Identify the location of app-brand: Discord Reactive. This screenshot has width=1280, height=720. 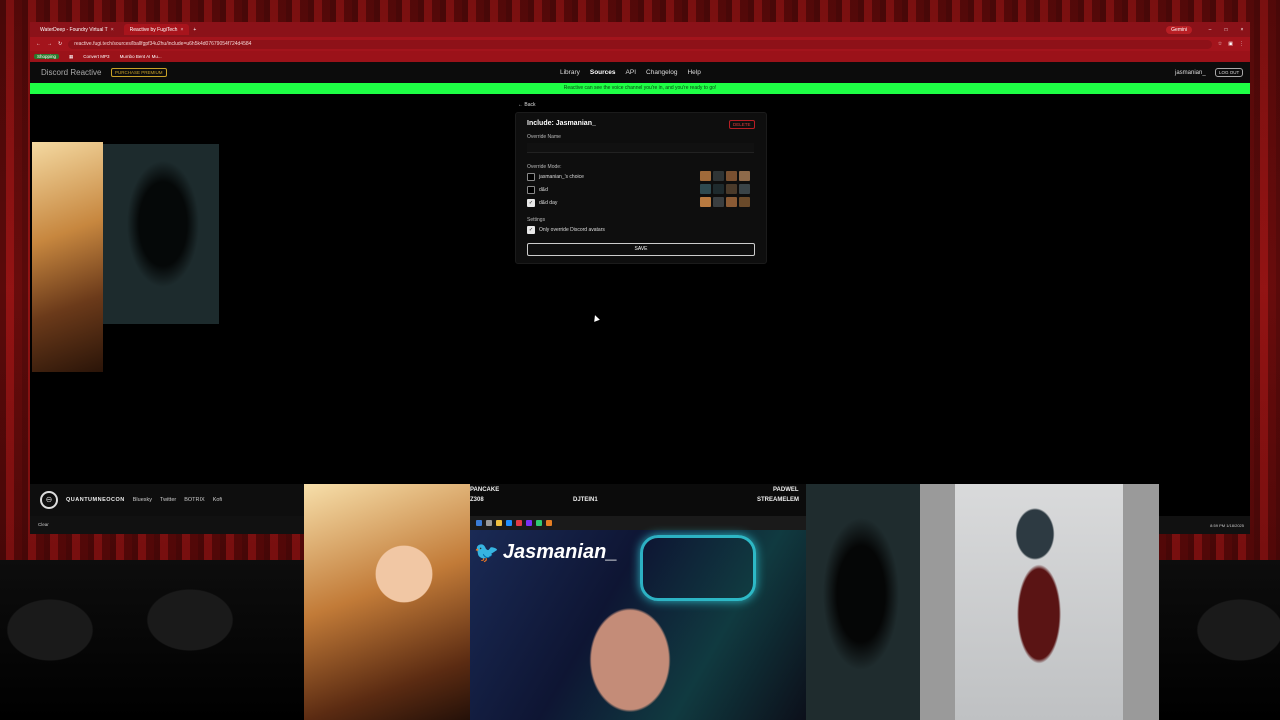
(71, 72).